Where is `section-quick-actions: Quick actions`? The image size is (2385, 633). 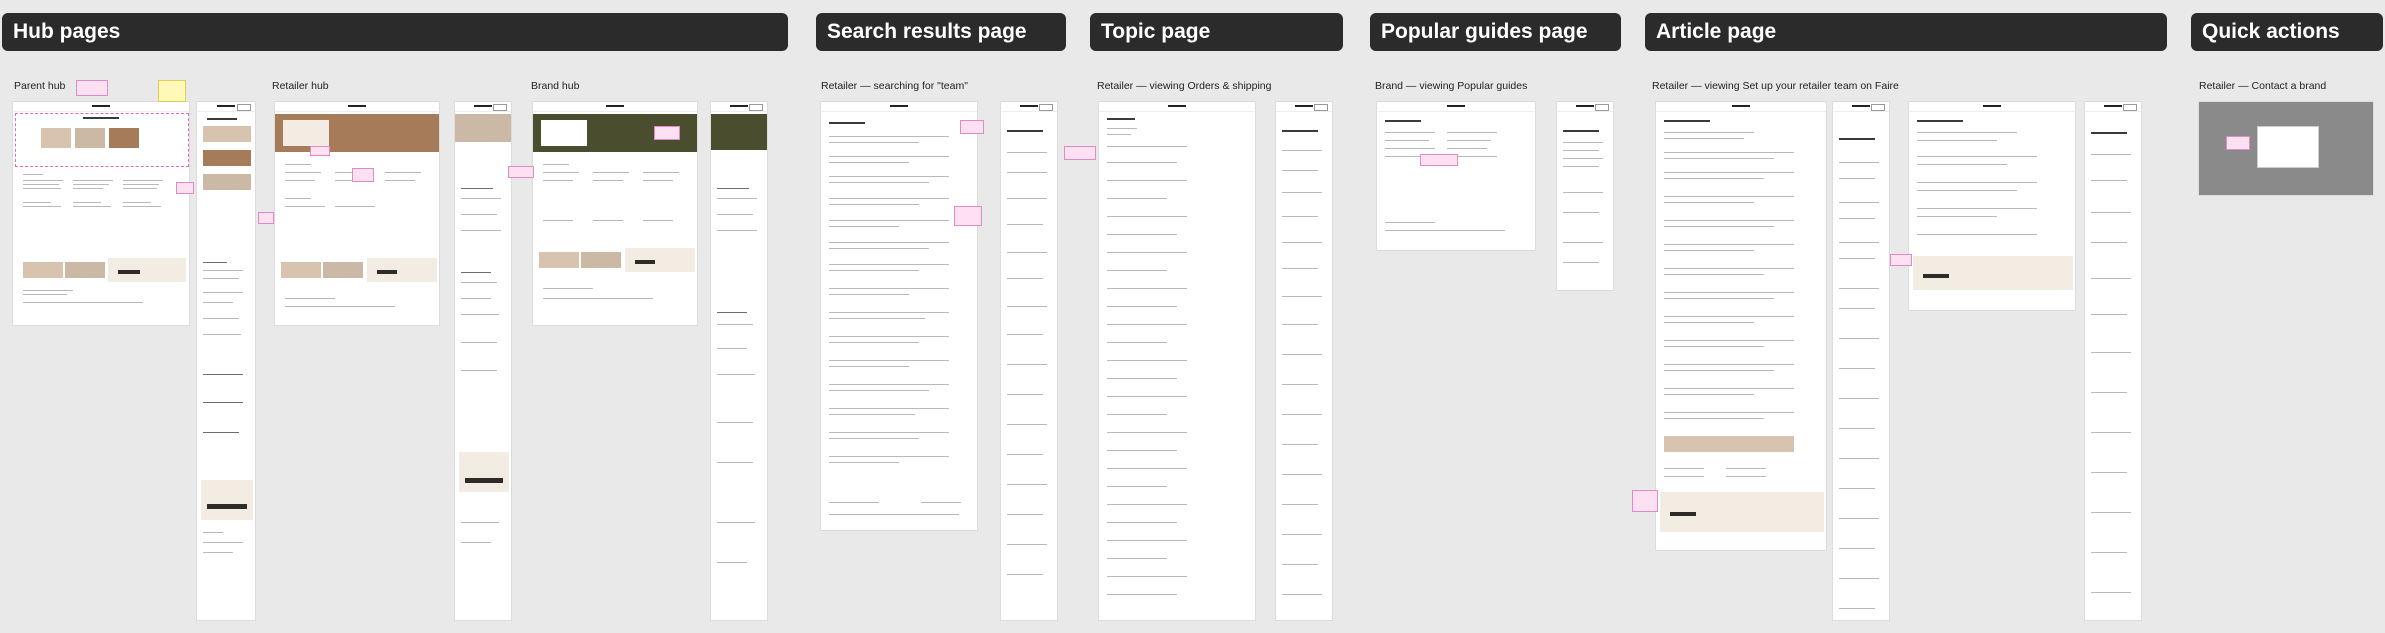 section-quick-actions: Quick actions is located at coordinates (2287, 316).